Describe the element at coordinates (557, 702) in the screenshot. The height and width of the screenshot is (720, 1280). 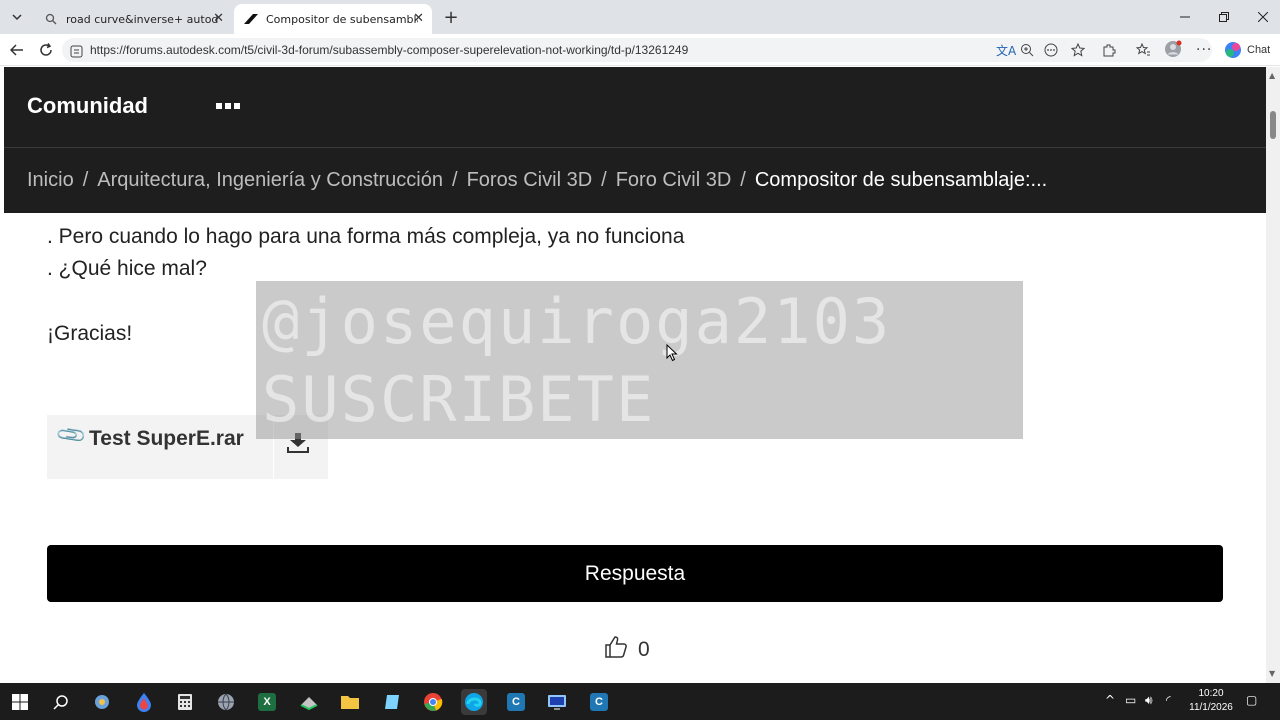
I see `screen-recorder-icon` at that location.